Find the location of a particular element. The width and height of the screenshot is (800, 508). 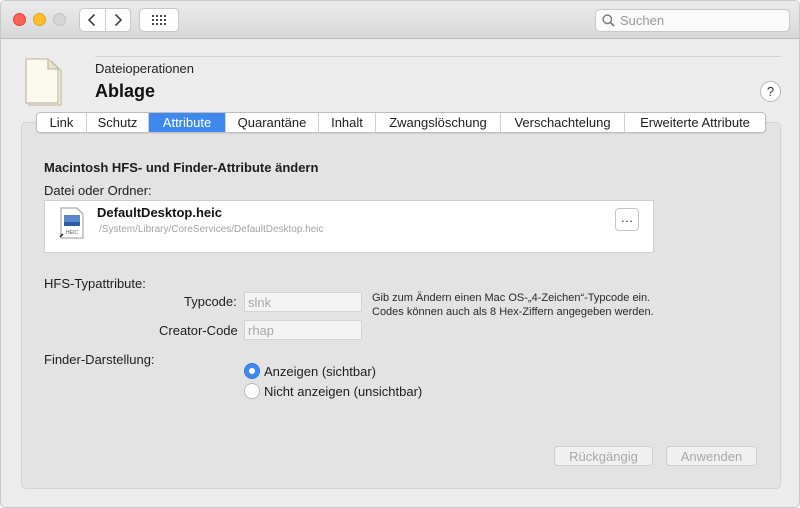

help-button: ? is located at coordinates (770, 91).